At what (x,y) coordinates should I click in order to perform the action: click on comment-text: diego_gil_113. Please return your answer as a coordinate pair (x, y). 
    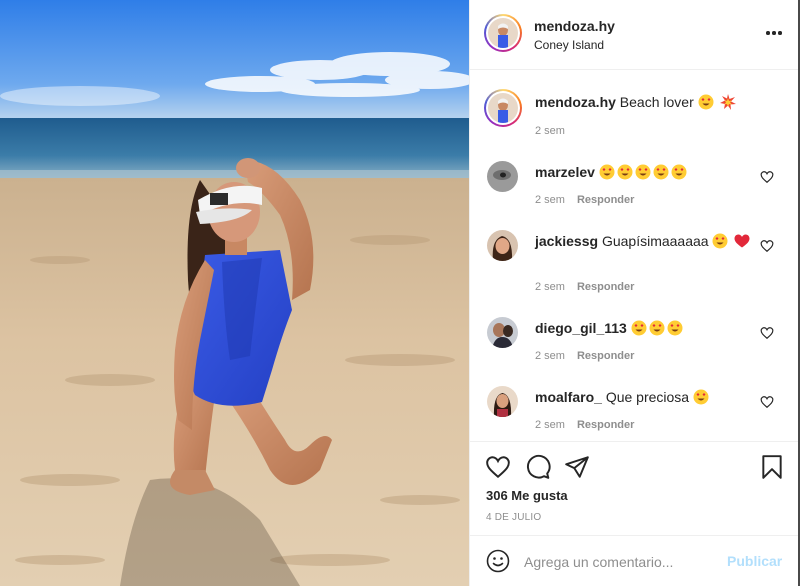
    Looking at the image, I should click on (646, 328).